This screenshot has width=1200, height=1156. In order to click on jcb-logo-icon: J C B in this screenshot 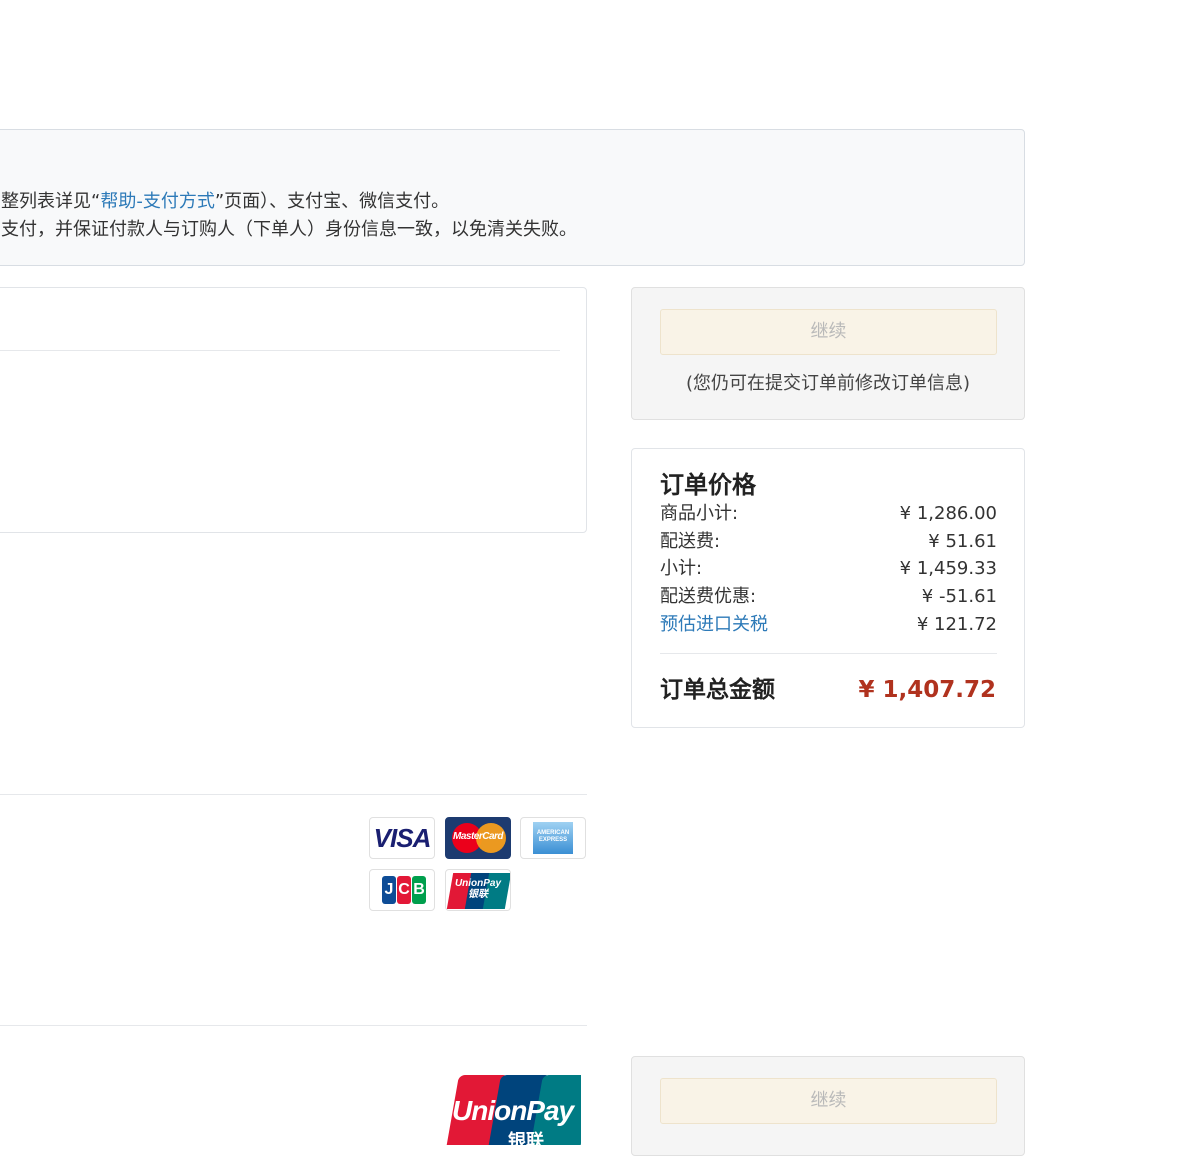, I will do `click(402, 890)`.